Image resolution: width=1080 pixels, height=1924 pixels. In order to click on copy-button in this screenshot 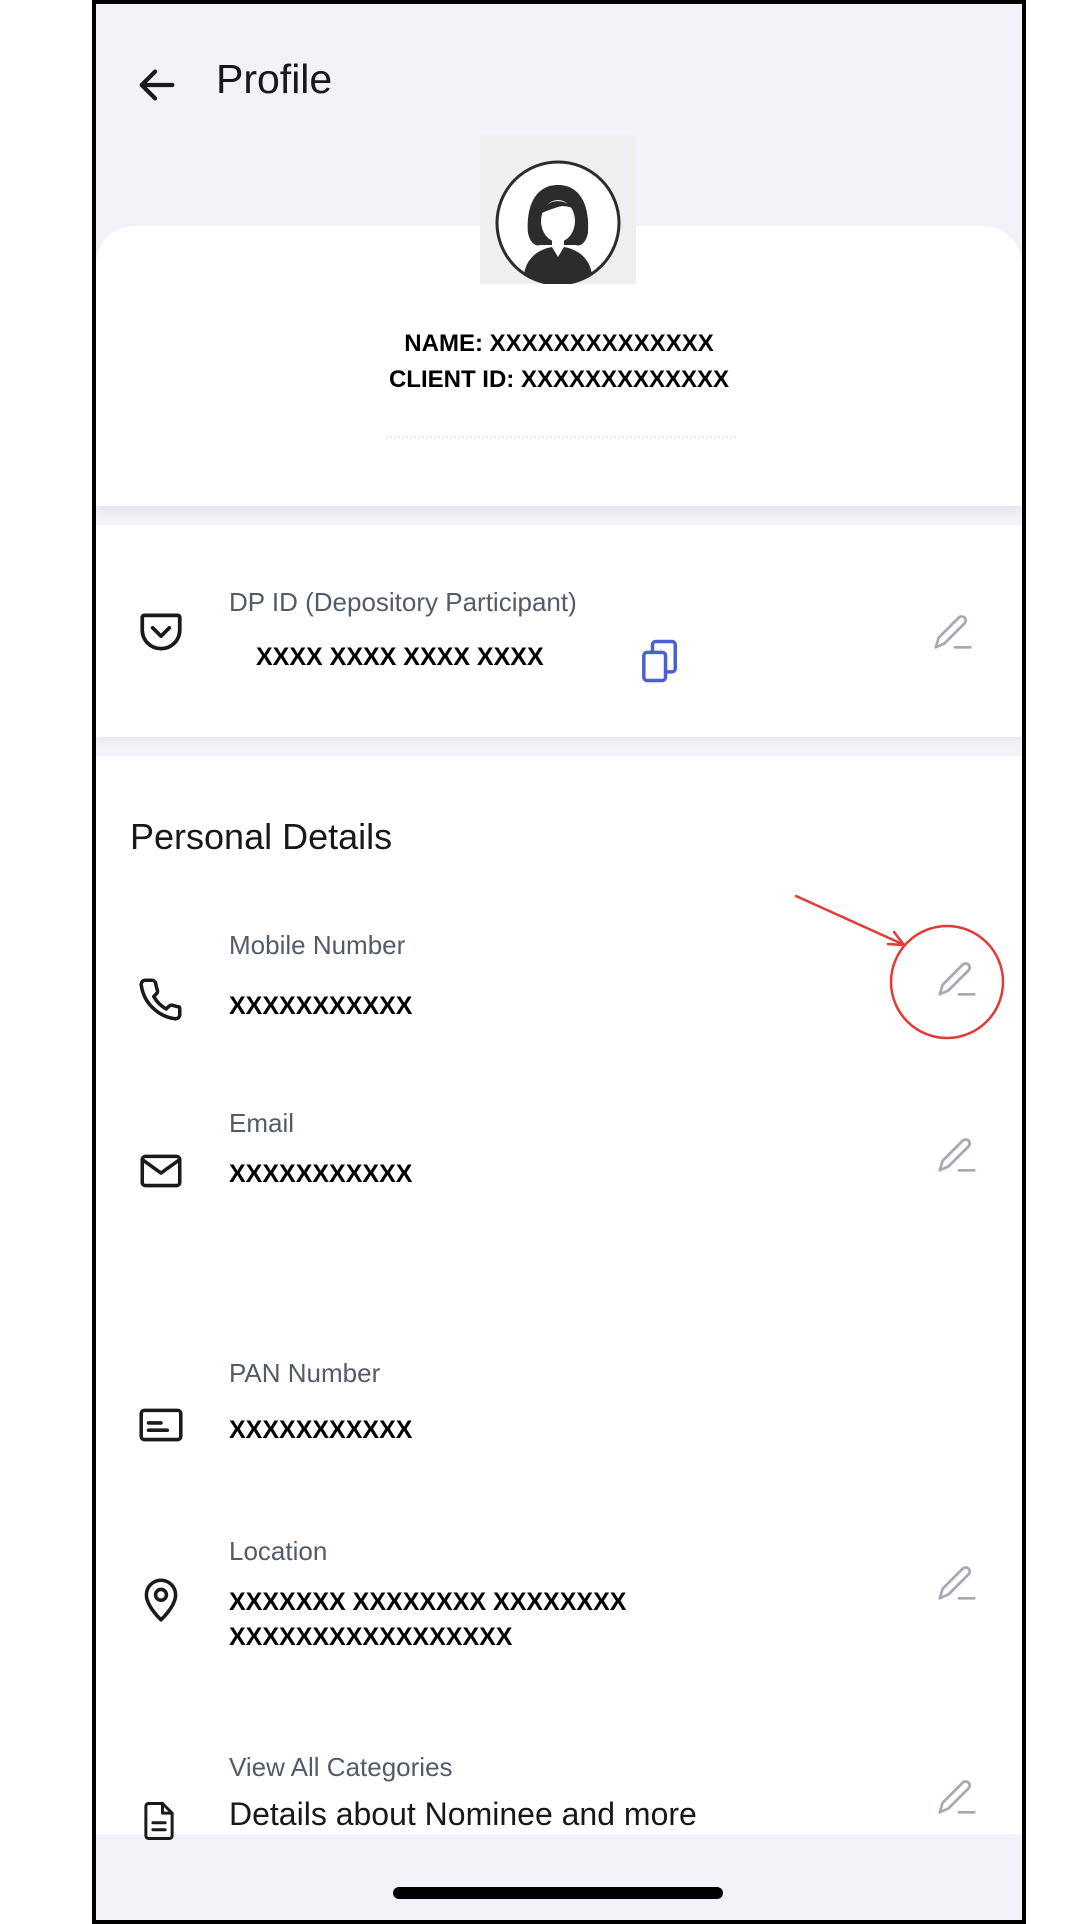, I will do `click(659, 661)`.